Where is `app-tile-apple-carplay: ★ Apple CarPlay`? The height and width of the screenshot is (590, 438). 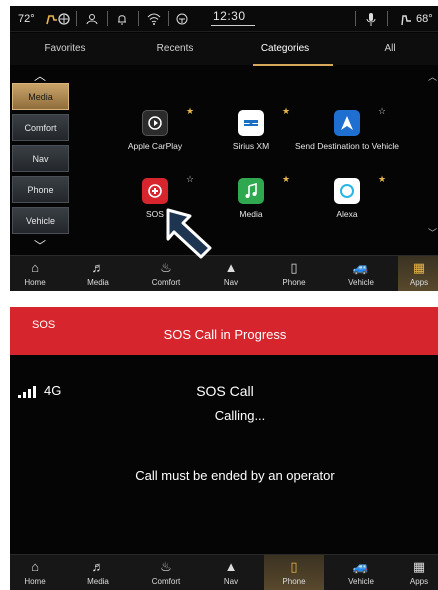 app-tile-apple-carplay: ★ Apple CarPlay is located at coordinates (155, 138).